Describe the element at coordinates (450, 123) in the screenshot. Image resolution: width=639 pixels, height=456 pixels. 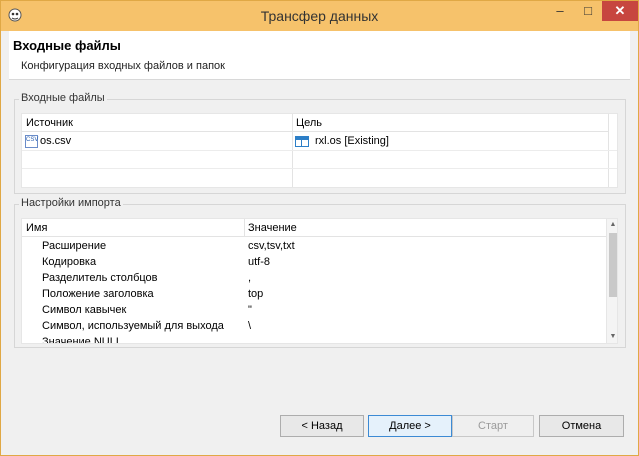
I see `column-header-target: Цель` at that location.